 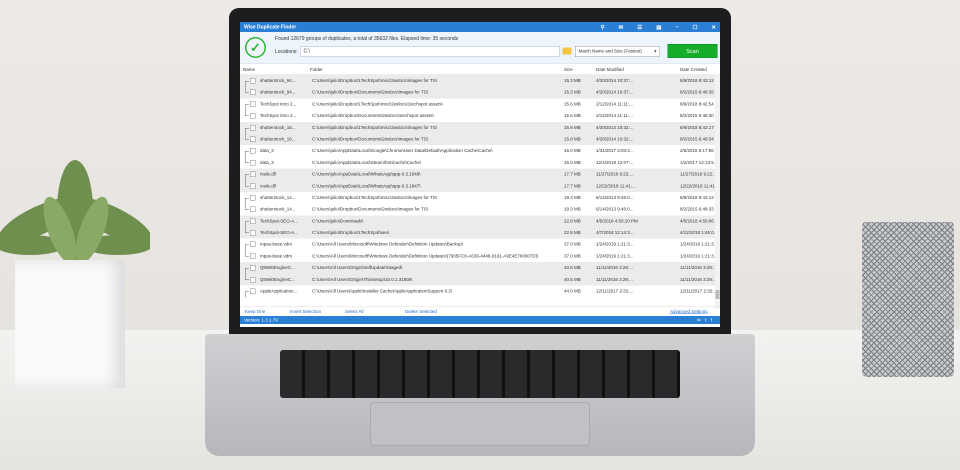 What do you see at coordinates (617, 221) in the screenshot?
I see `date-modified: 4/5/2018 4:50:10 PM` at bounding box center [617, 221].